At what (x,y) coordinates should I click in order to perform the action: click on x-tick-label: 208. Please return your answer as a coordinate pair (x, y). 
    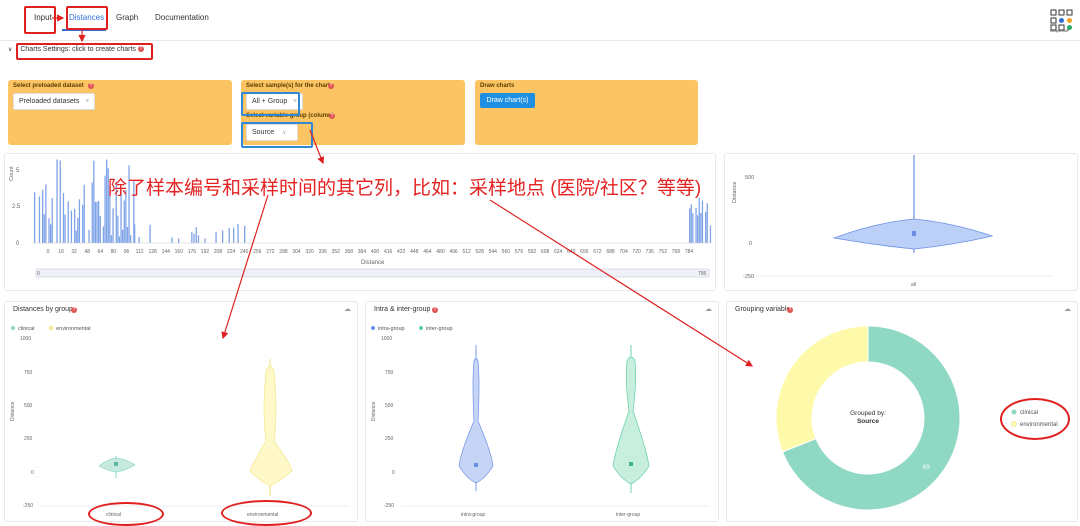
    Looking at the image, I should click on (218, 252).